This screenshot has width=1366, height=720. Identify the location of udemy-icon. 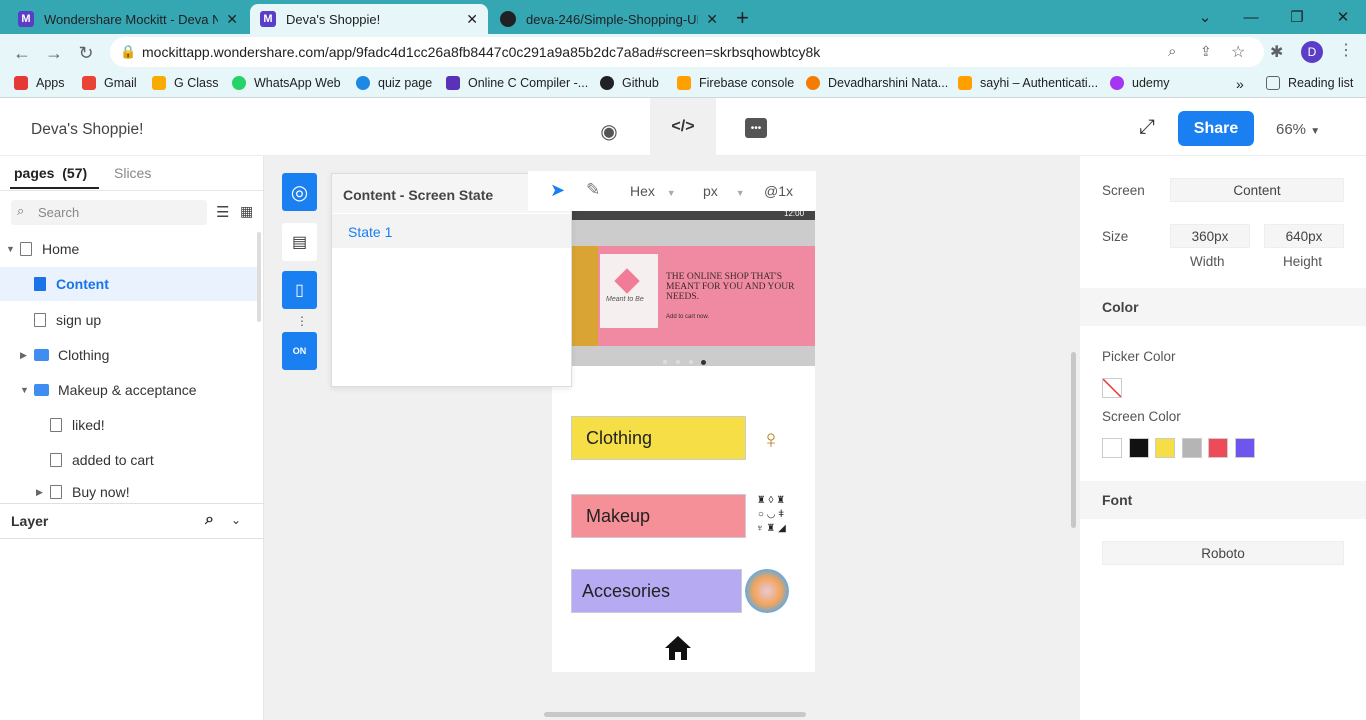
(1117, 83).